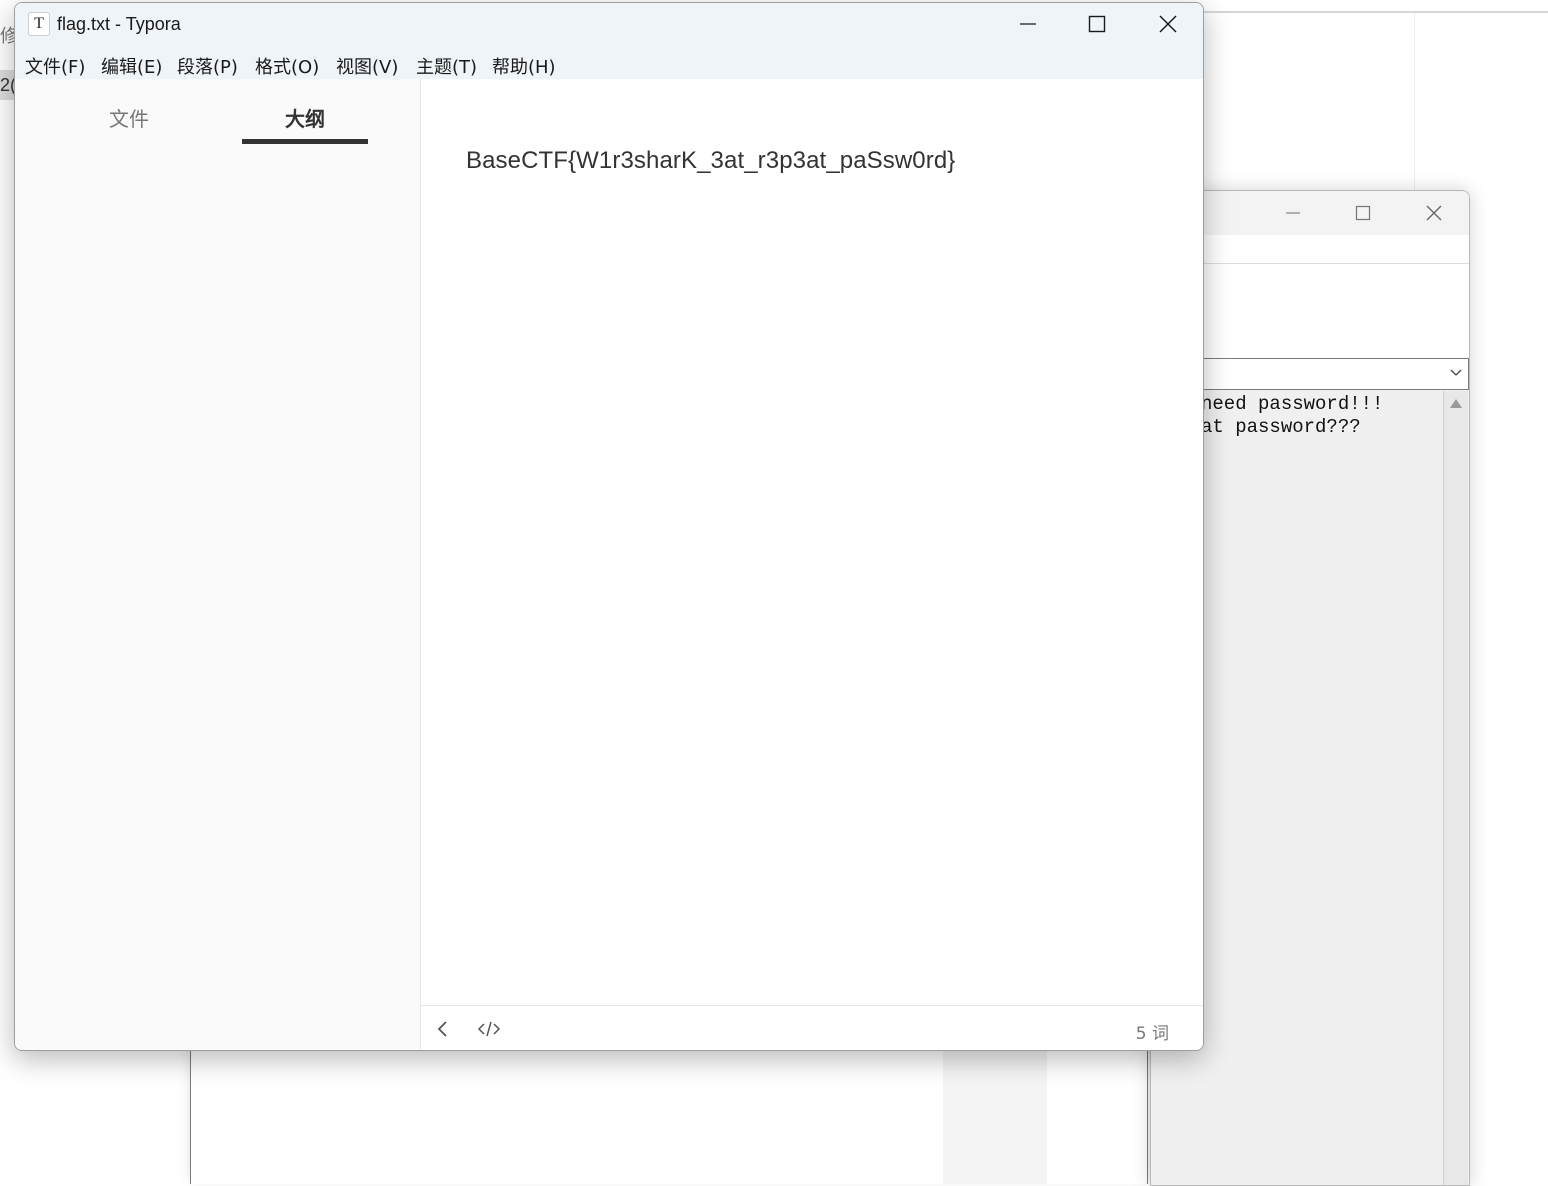  I want to click on menu-paragraph: 段落(P), so click(207, 66).